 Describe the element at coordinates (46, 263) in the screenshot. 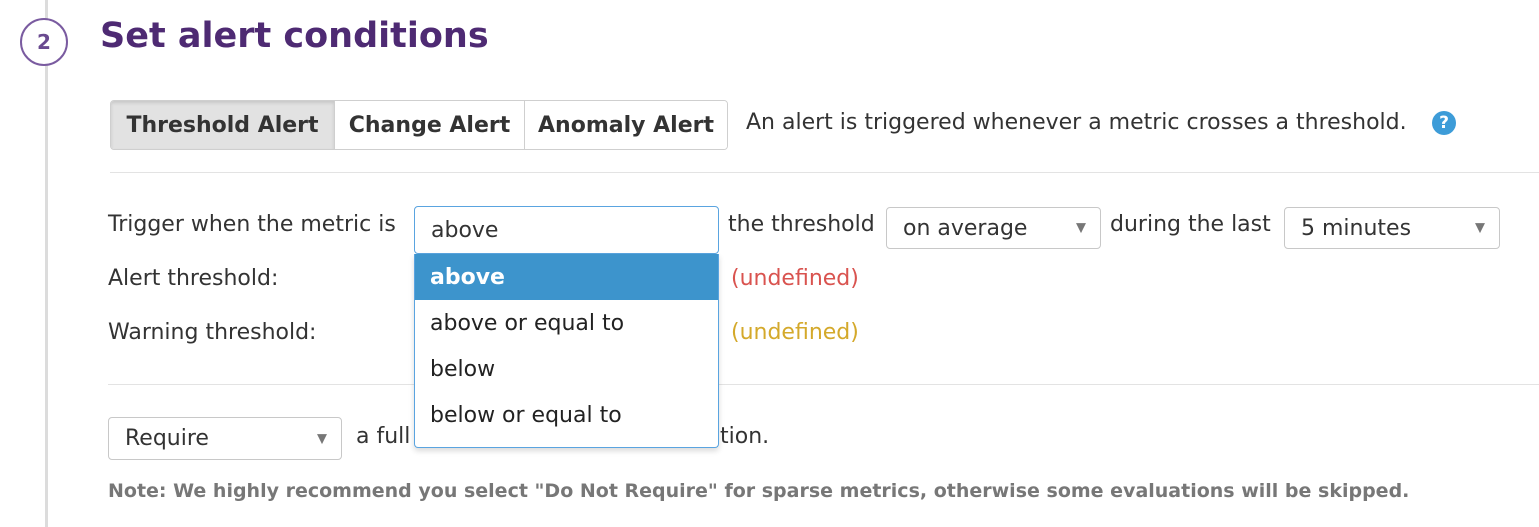

I see `step-timeline-line` at that location.